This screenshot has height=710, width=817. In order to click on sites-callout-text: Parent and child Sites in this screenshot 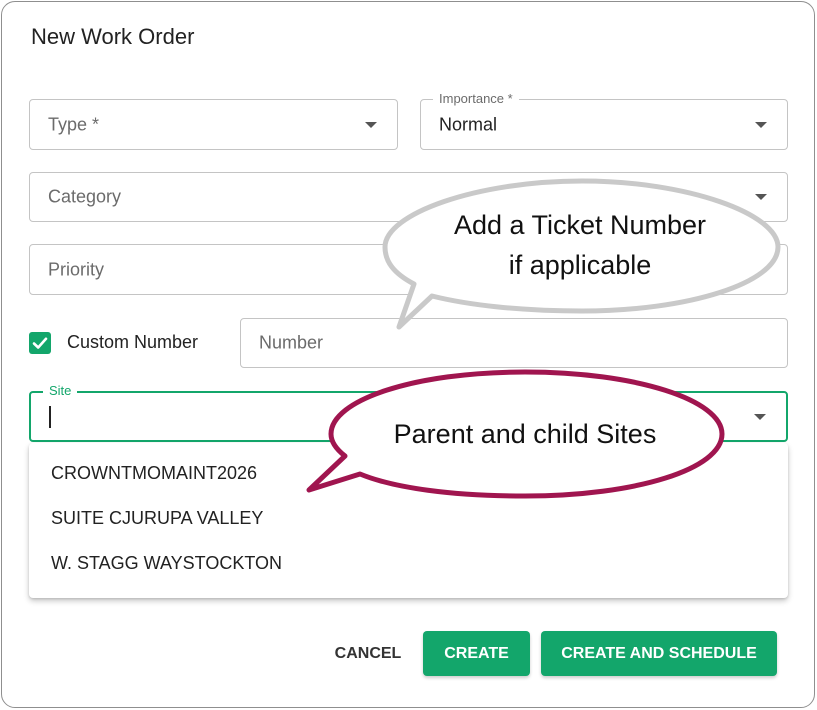, I will do `click(525, 434)`.